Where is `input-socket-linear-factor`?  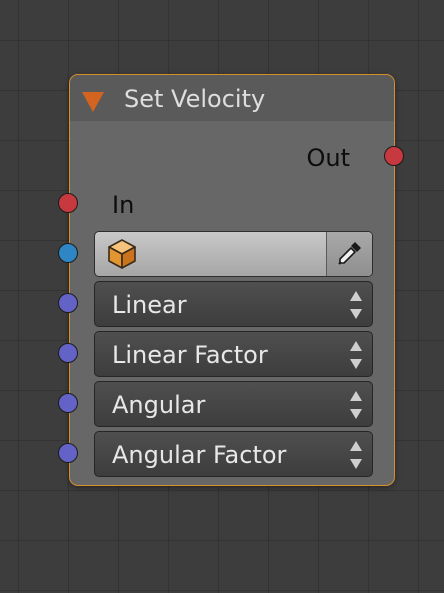
input-socket-linear-factor is located at coordinates (68, 353).